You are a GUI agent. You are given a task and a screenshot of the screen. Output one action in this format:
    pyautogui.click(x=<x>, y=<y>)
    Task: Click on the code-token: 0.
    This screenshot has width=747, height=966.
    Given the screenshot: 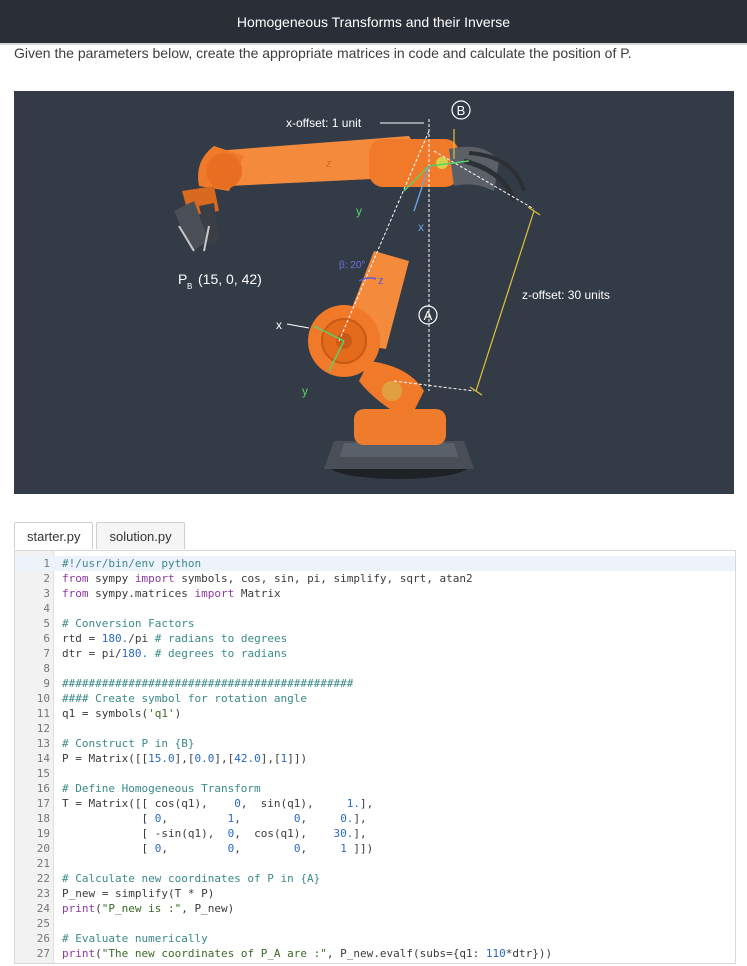 What is the action you would take?
    pyautogui.click(x=347, y=818)
    